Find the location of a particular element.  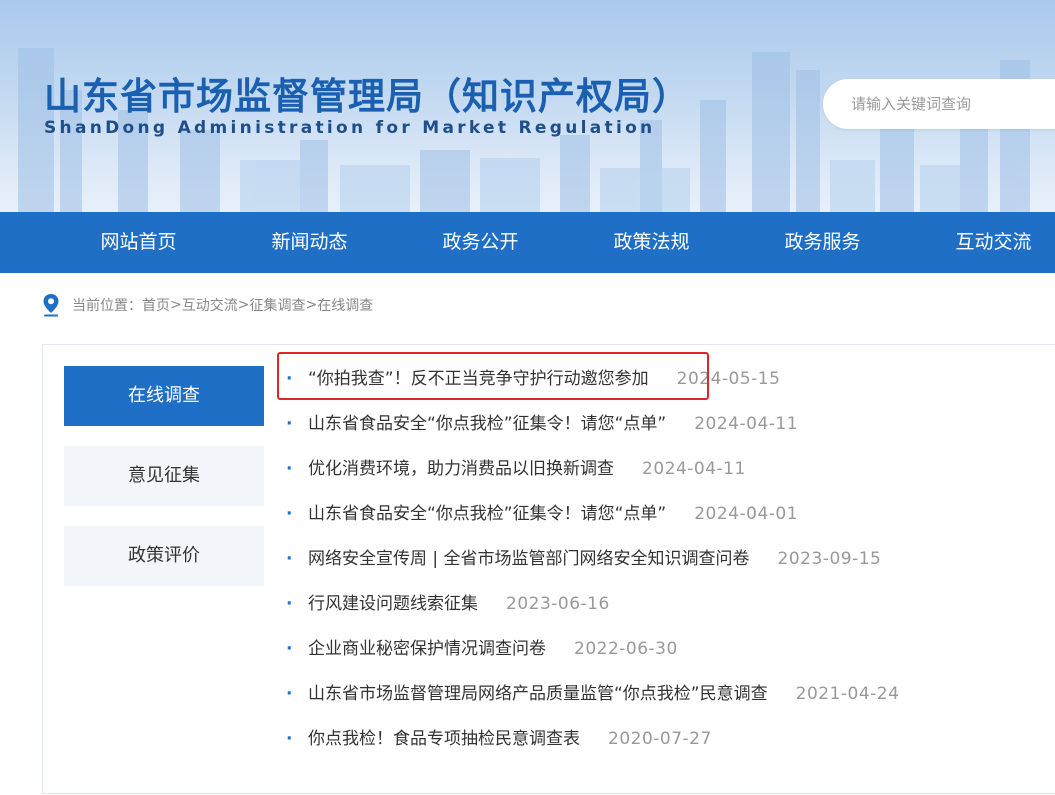

sidebar-item-policy-evaluation: 政策评价 is located at coordinates (164, 556).